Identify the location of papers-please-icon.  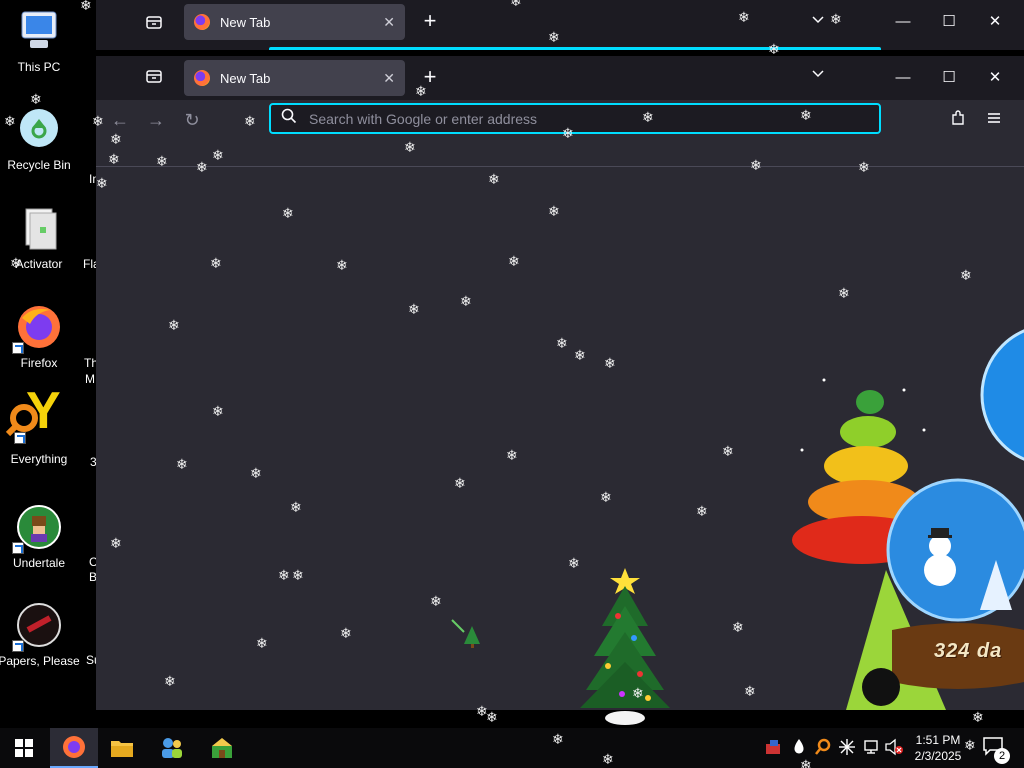
(37, 627).